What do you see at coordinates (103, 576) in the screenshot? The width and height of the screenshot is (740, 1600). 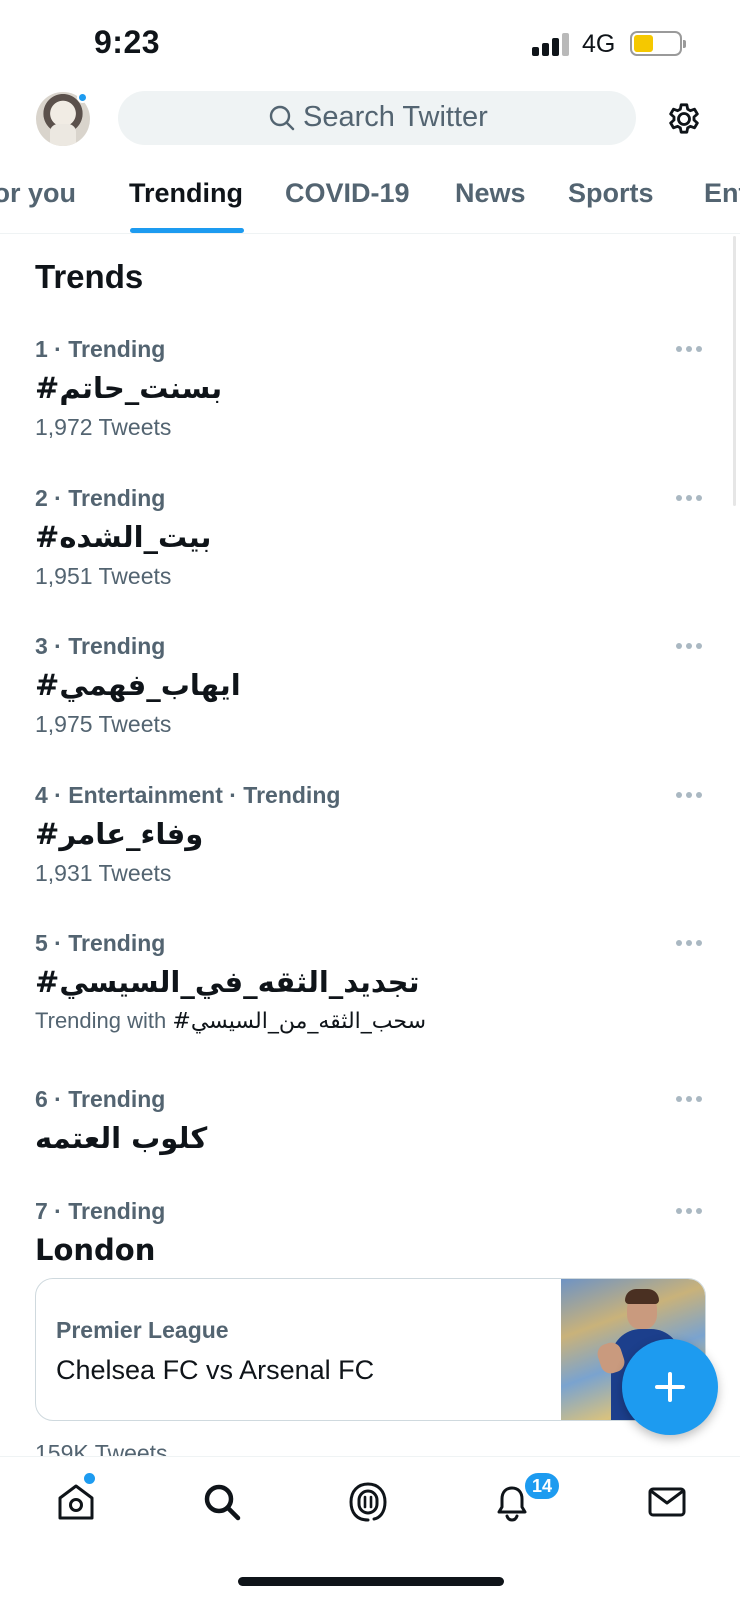 I see `trend-tweet-count: 1,951 Tweets` at bounding box center [103, 576].